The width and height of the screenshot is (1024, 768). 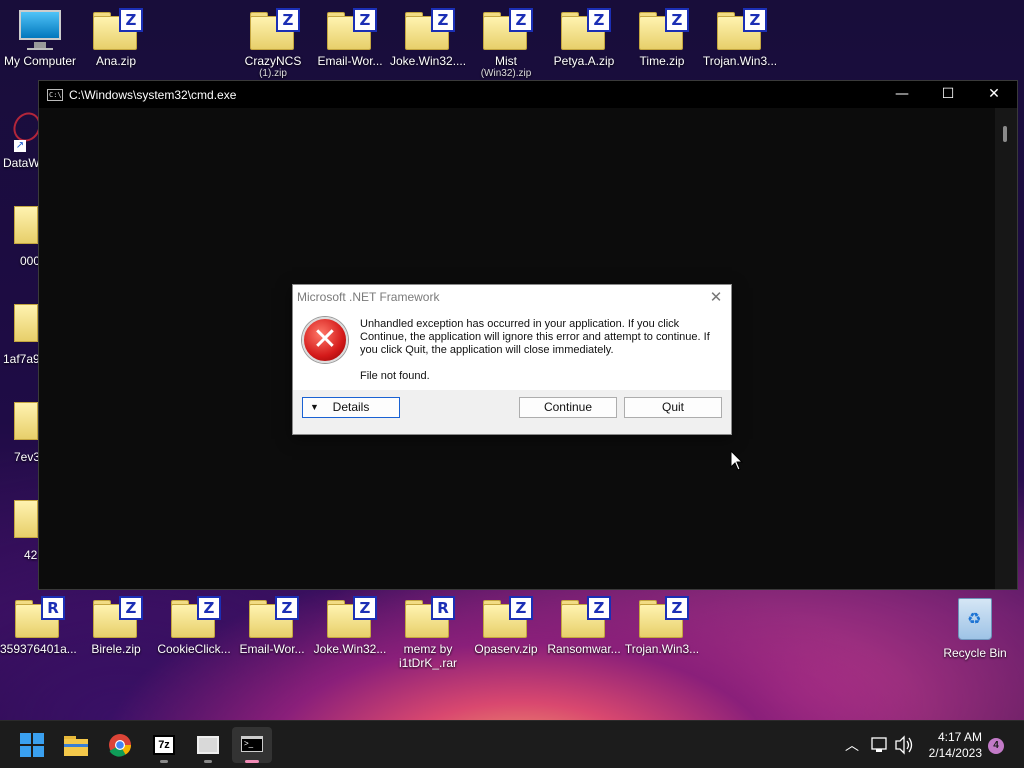 What do you see at coordinates (314, 407) in the screenshot?
I see `chevron-down-icon: ▼` at bounding box center [314, 407].